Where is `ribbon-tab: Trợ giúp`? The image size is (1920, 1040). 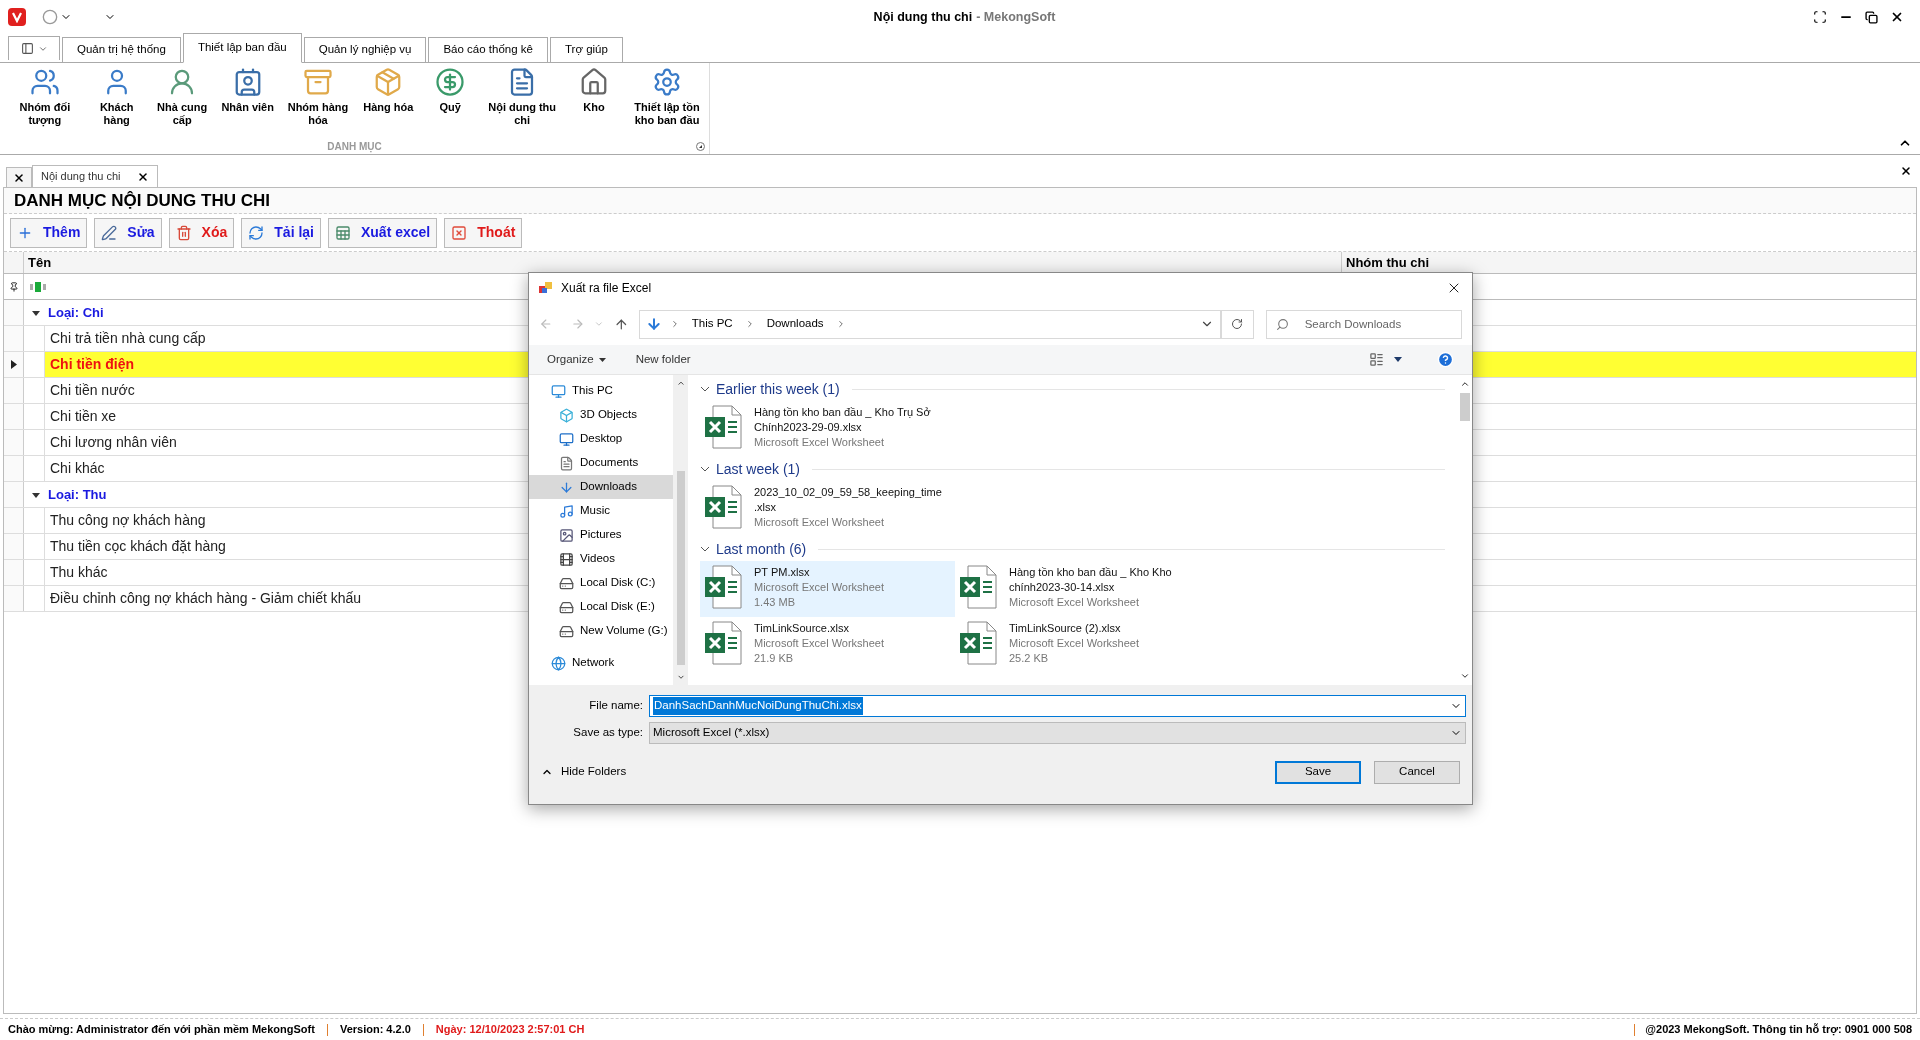 ribbon-tab: Trợ giúp is located at coordinates (586, 49).